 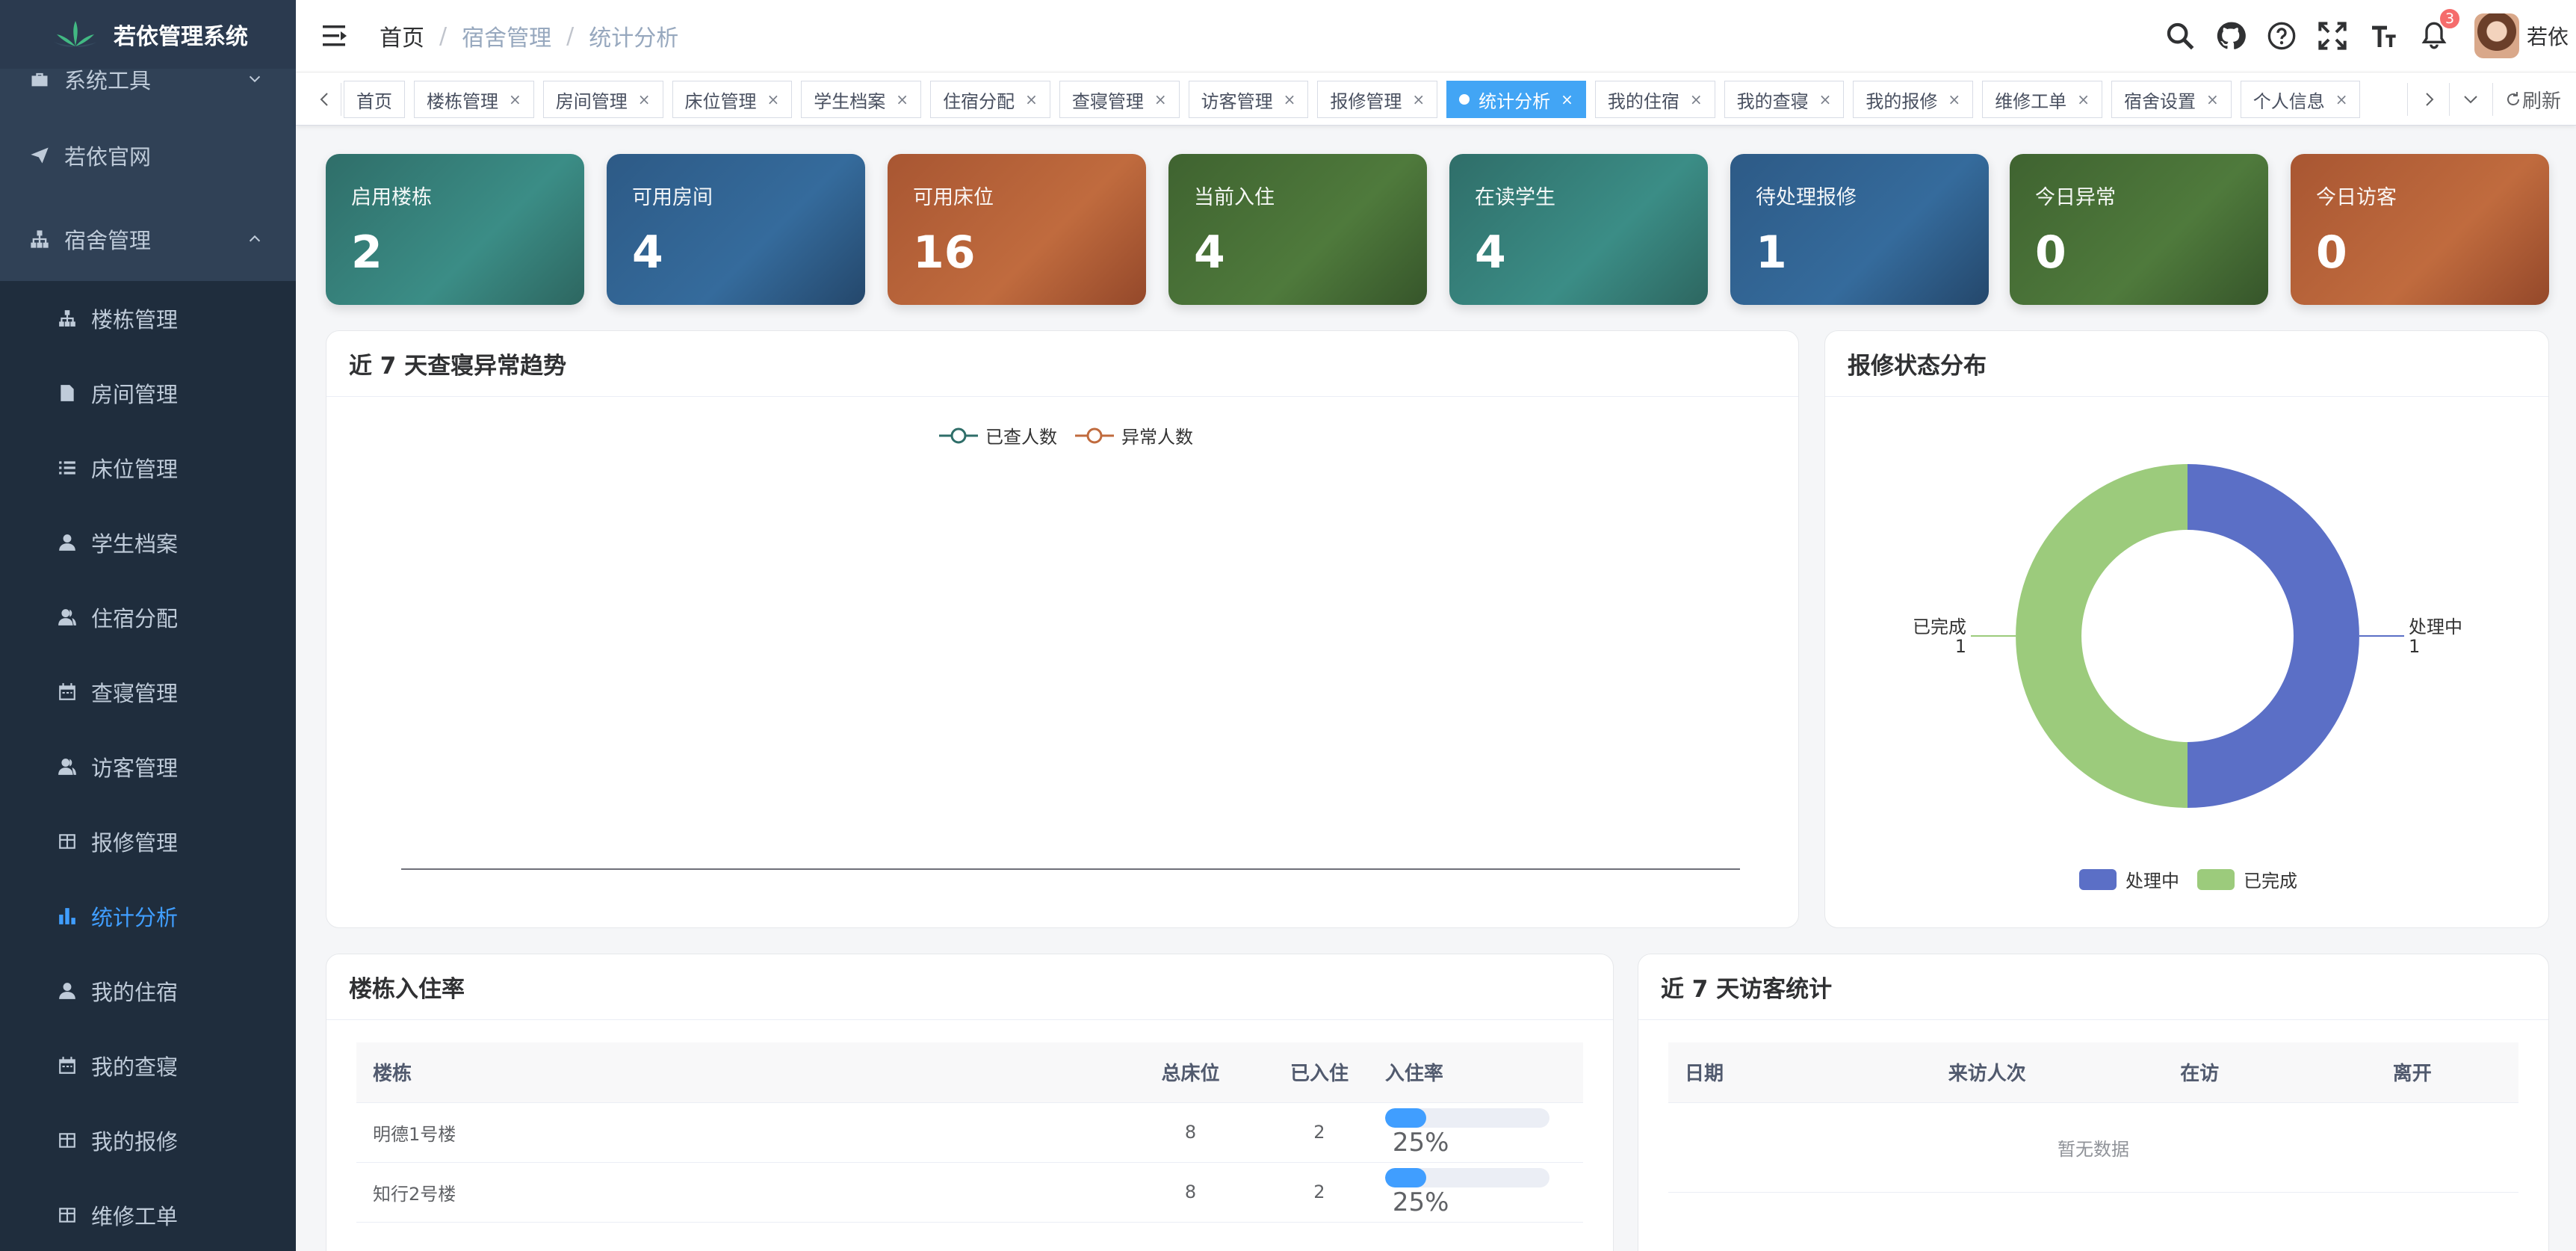 What do you see at coordinates (2428, 99) in the screenshot?
I see `tags-scroll-right-icon` at bounding box center [2428, 99].